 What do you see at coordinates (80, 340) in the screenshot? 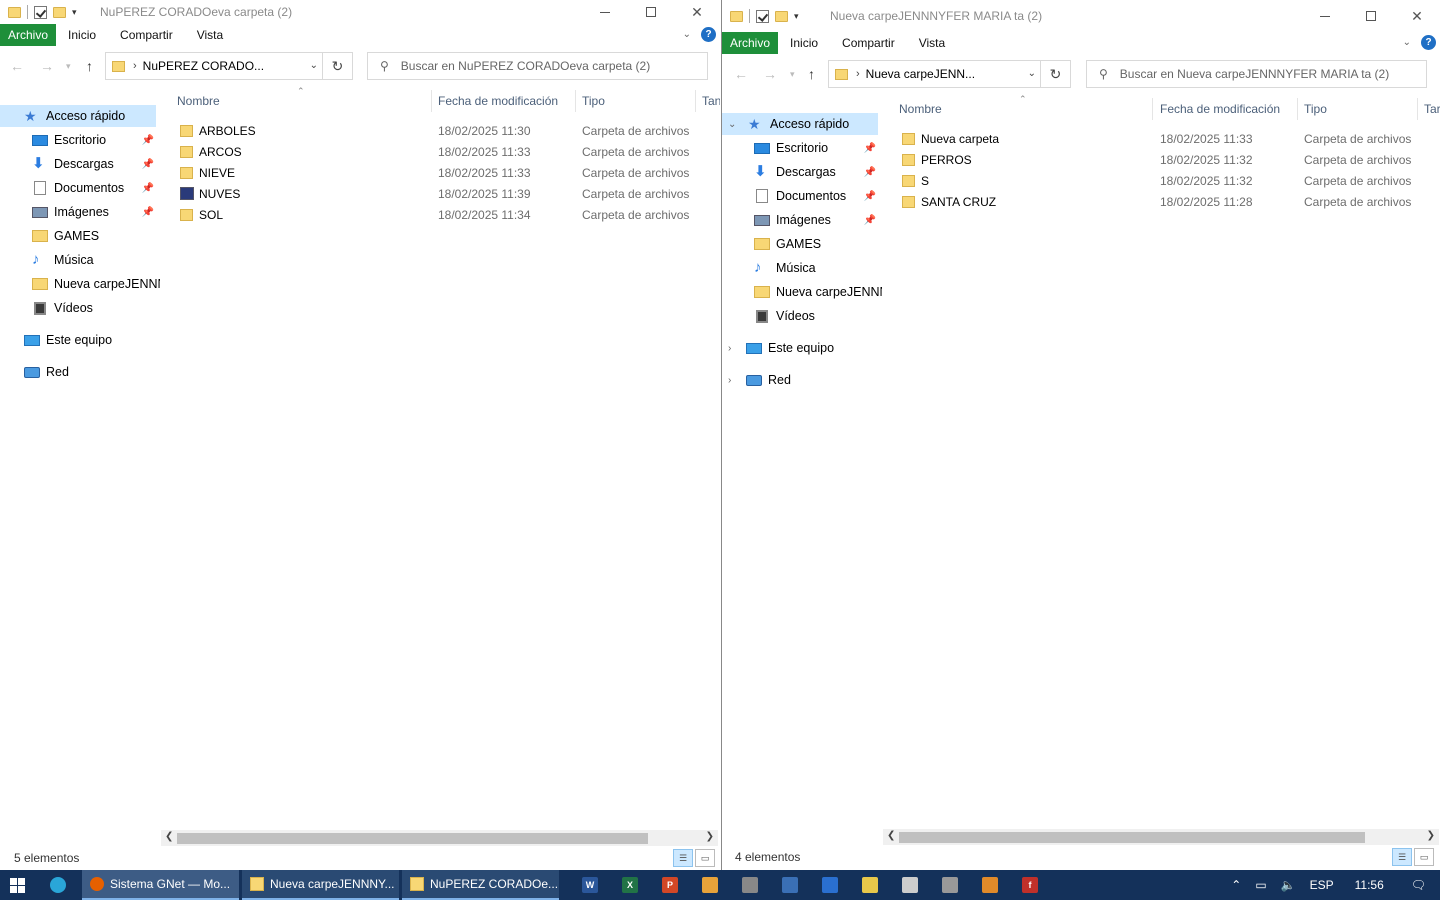
I see `sidebar-item-este-equipo: Este equipo` at bounding box center [80, 340].